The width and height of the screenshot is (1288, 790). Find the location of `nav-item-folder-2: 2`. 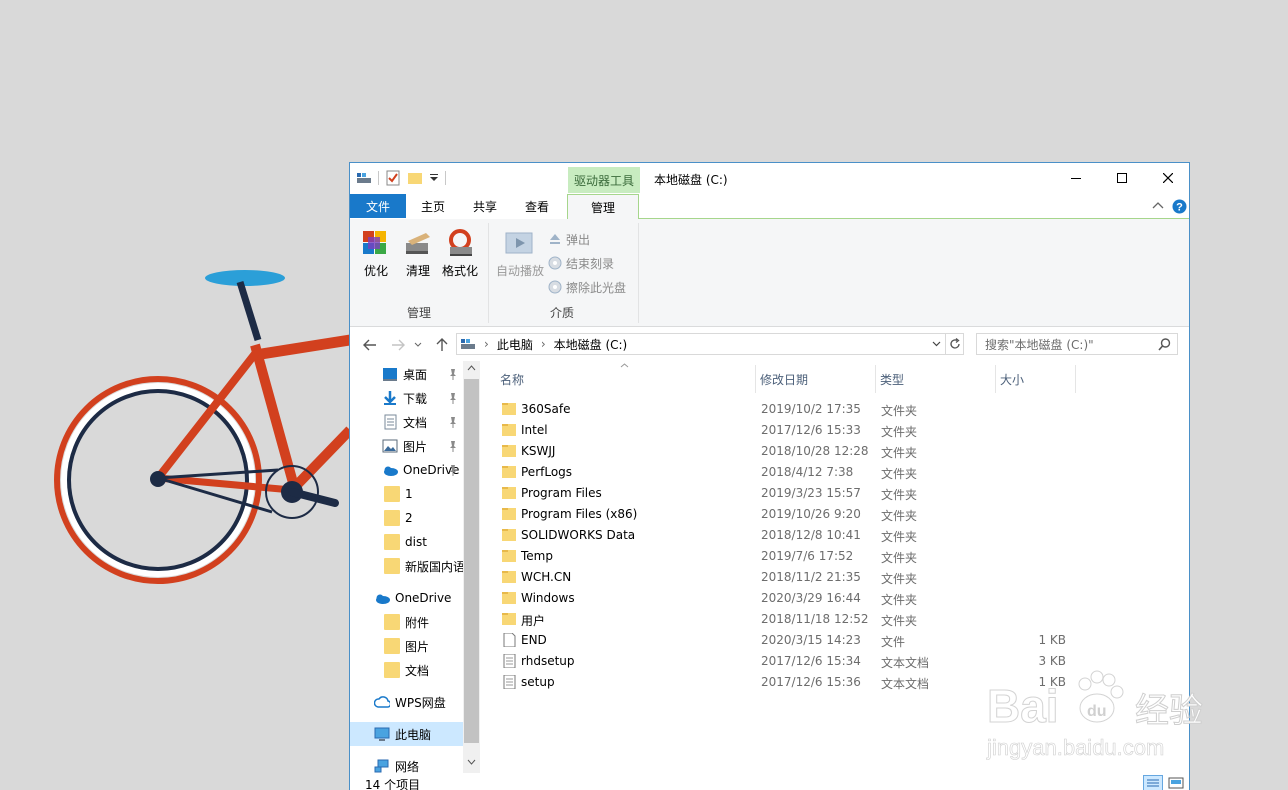

nav-item-folder-2: 2 is located at coordinates (406, 518).